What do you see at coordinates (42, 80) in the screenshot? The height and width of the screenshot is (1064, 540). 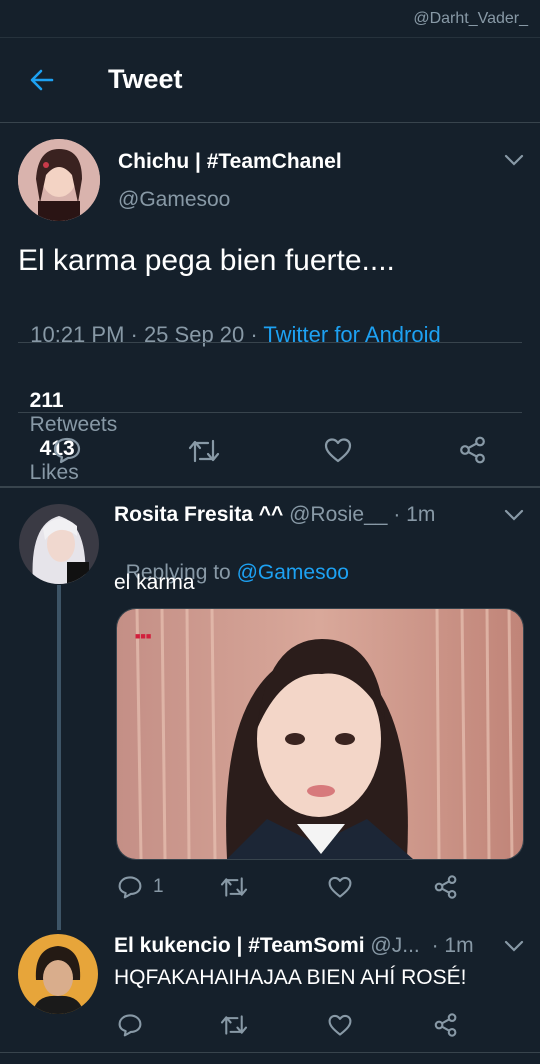 I see `back-arrow-icon` at bounding box center [42, 80].